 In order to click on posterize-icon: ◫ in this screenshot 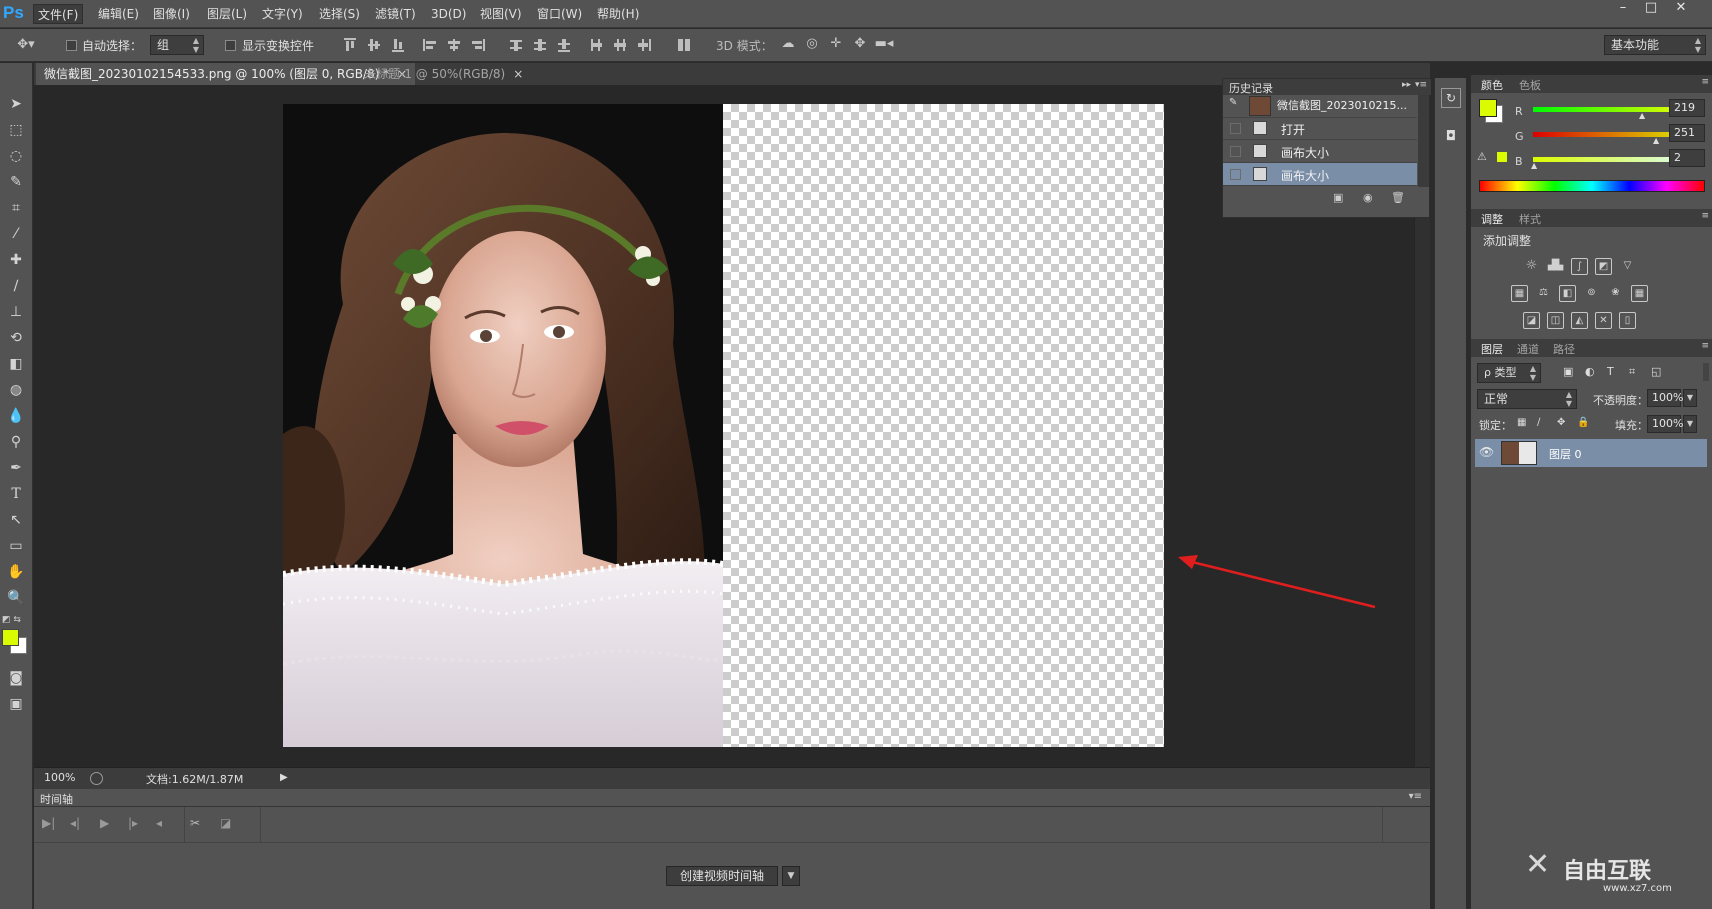, I will do `click(1555, 320)`.